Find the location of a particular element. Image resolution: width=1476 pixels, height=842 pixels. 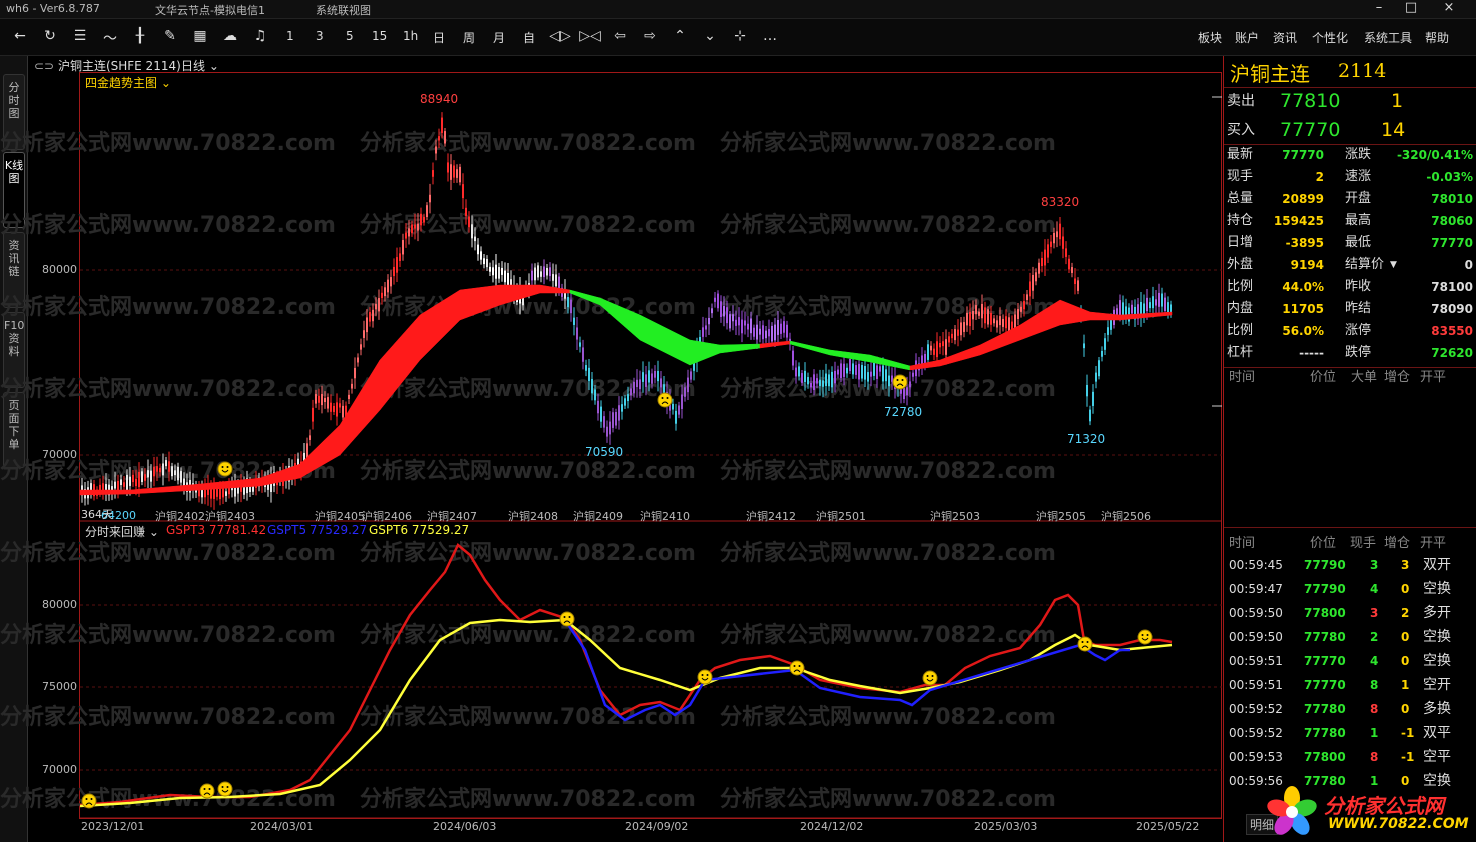

tick-time: 00:59:52 is located at coordinates (1256, 709).